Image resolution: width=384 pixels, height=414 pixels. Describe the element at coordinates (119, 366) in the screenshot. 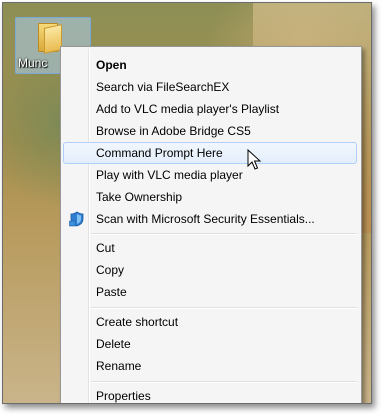

I see `menu-item-label: Rename` at that location.